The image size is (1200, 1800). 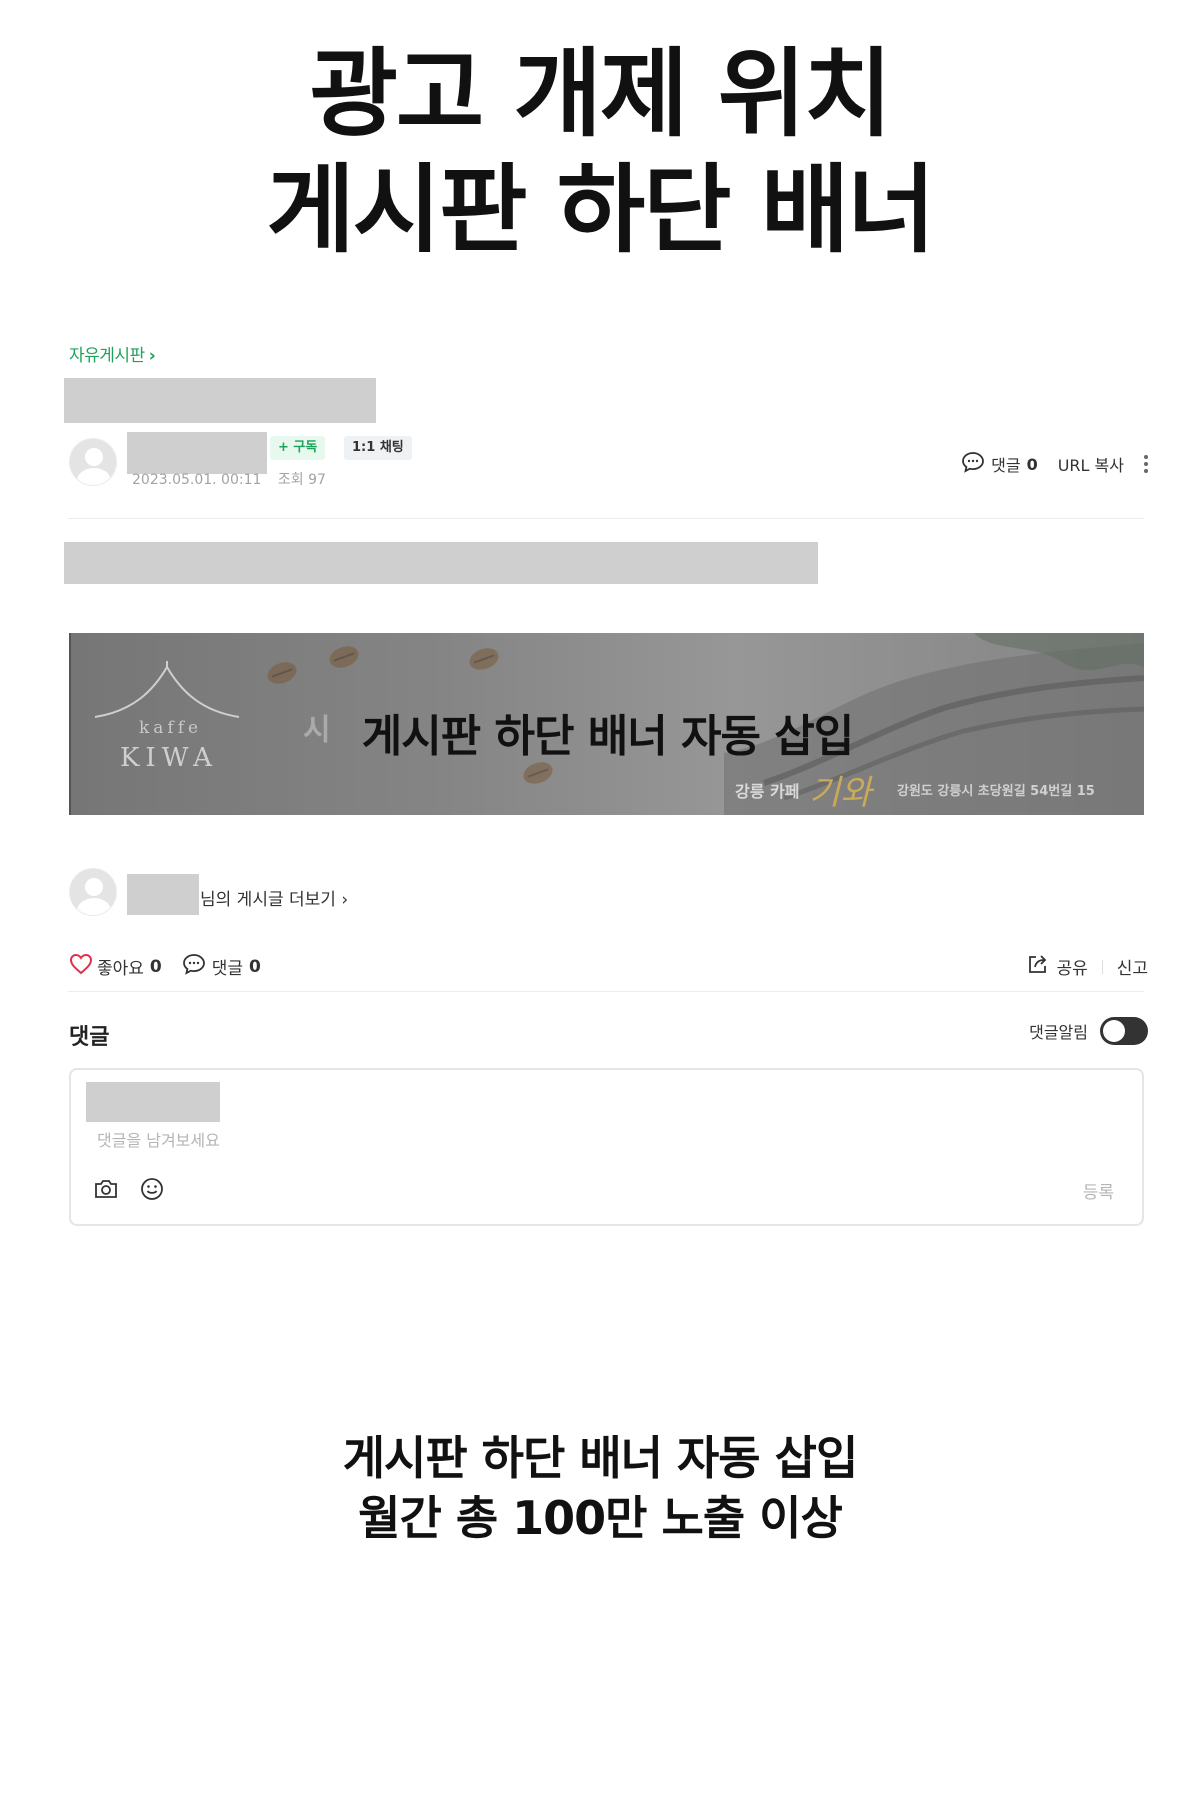 What do you see at coordinates (1098, 1190) in the screenshot?
I see `comment-submit-button: 등록` at bounding box center [1098, 1190].